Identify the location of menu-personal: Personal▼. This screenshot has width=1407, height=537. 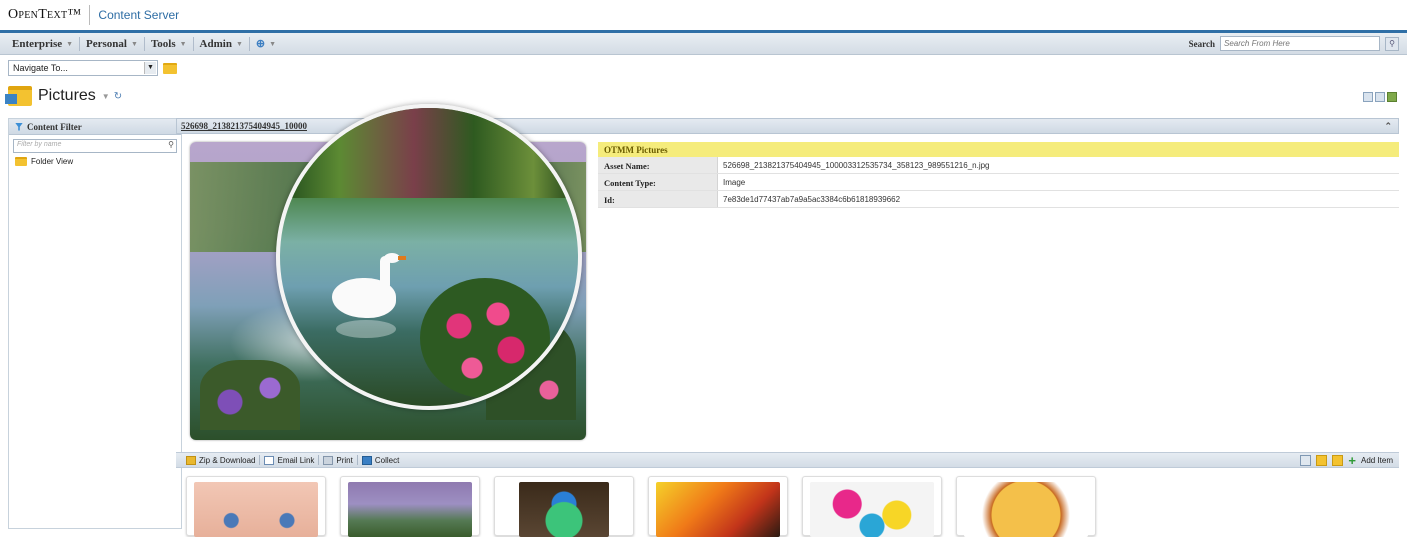
(112, 44).